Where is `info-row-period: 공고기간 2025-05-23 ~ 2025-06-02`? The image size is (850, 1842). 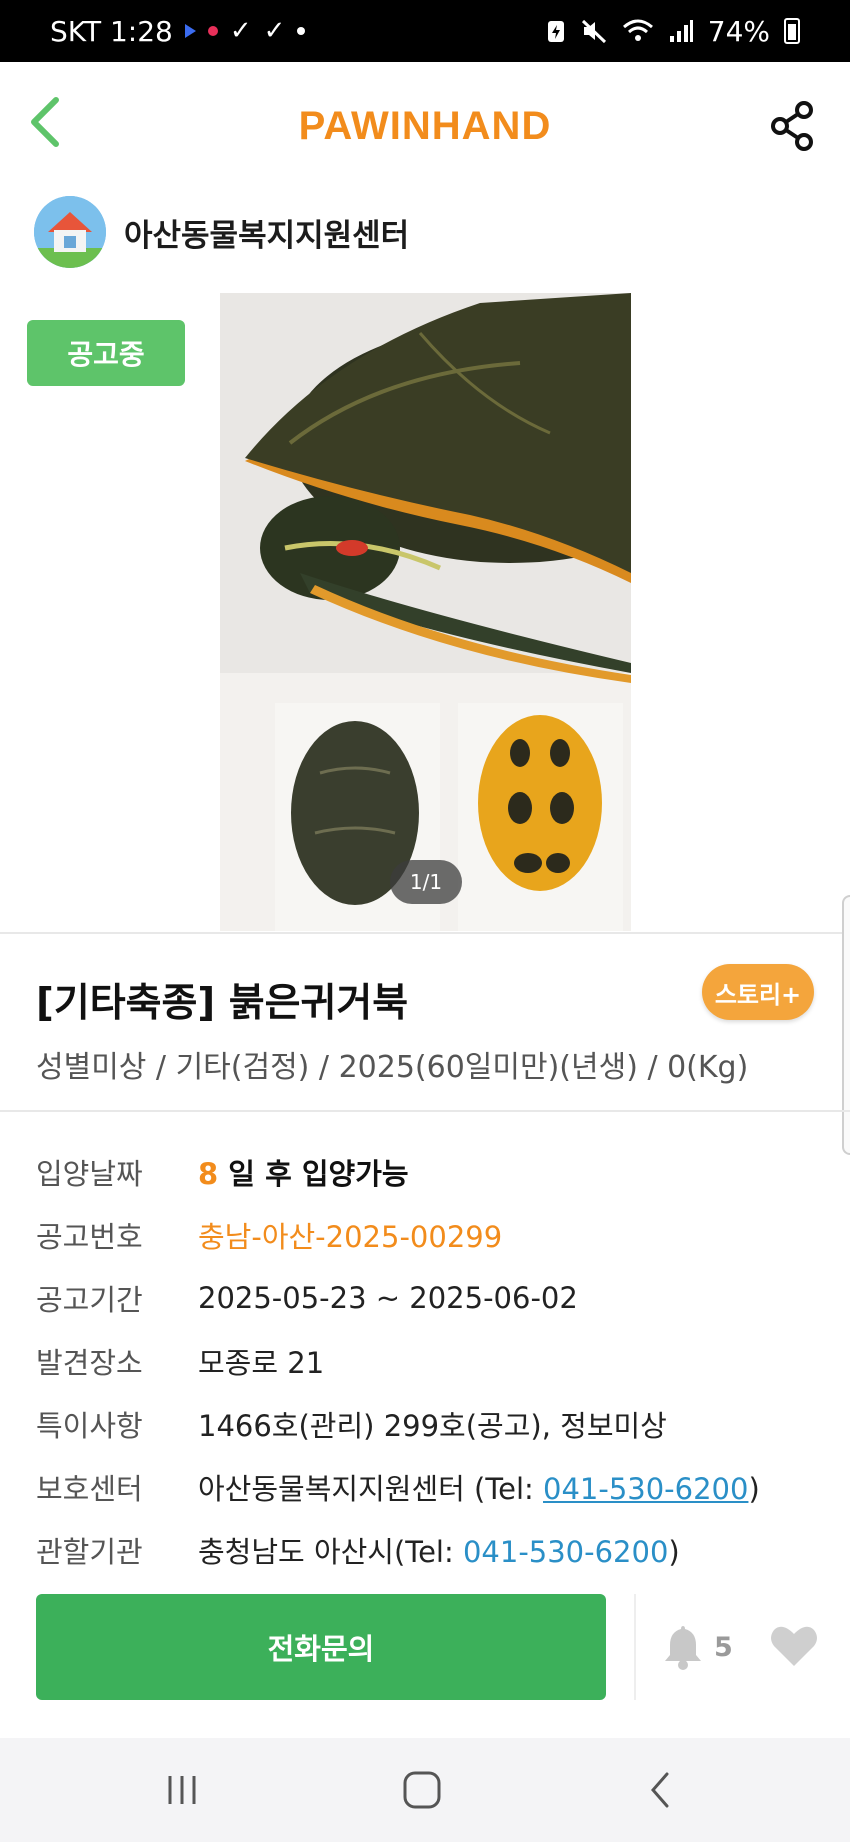
info-row-period: 공고기간 2025-05-23 ~ 2025-06-02 is located at coordinates (436, 1297).